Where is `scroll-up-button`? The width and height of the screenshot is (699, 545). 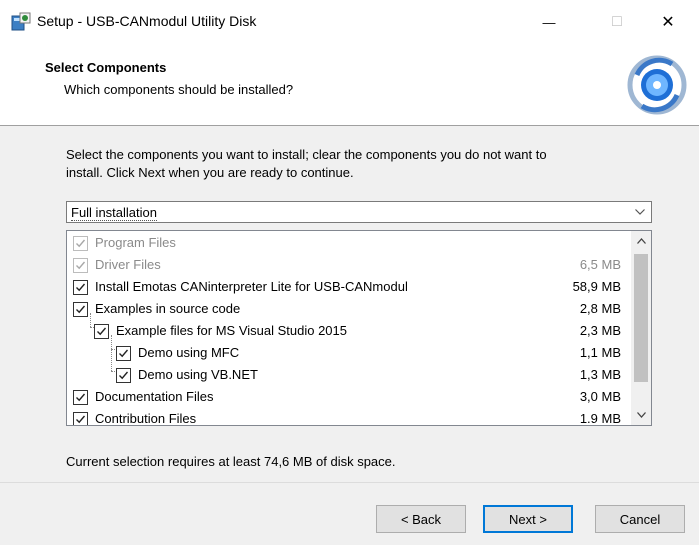 scroll-up-button is located at coordinates (641, 241).